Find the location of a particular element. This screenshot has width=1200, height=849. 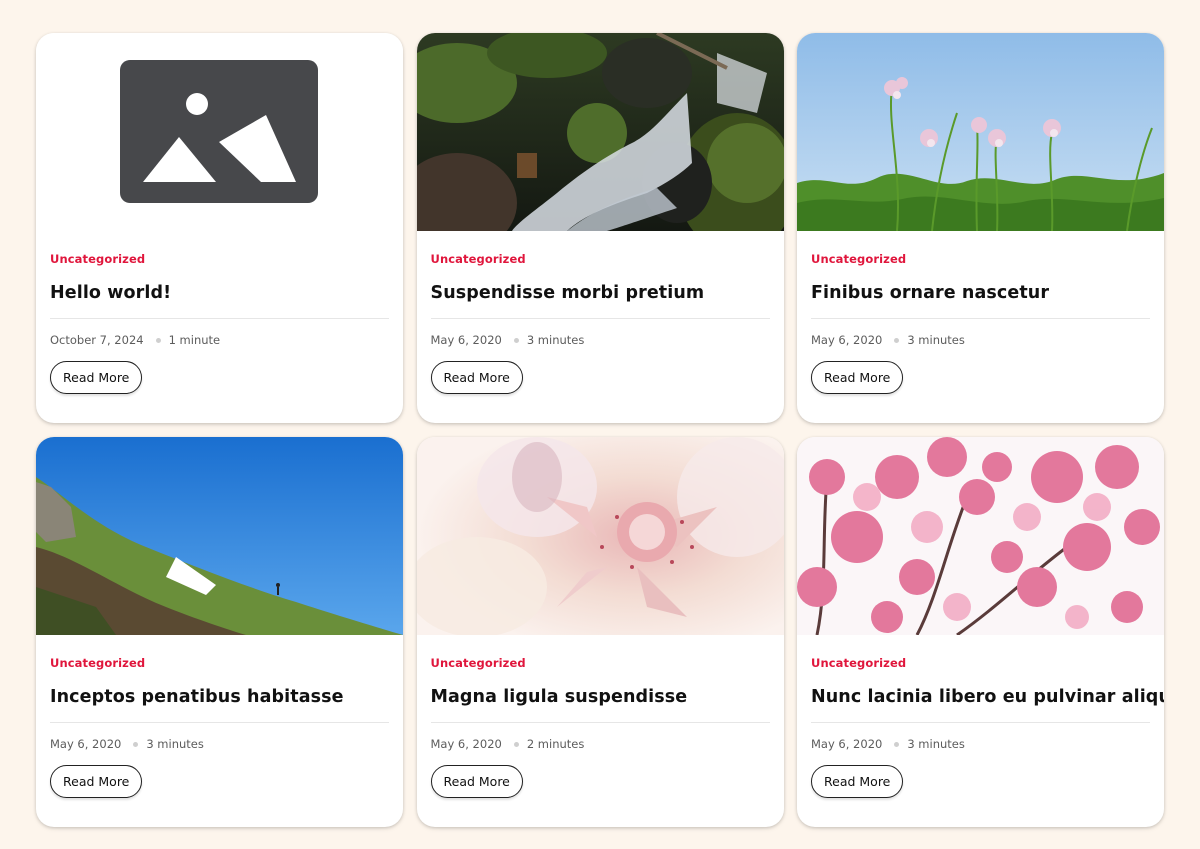

post-title: Nunc lacinia libero eu pulvinar aliquet is located at coordinates (987, 697).